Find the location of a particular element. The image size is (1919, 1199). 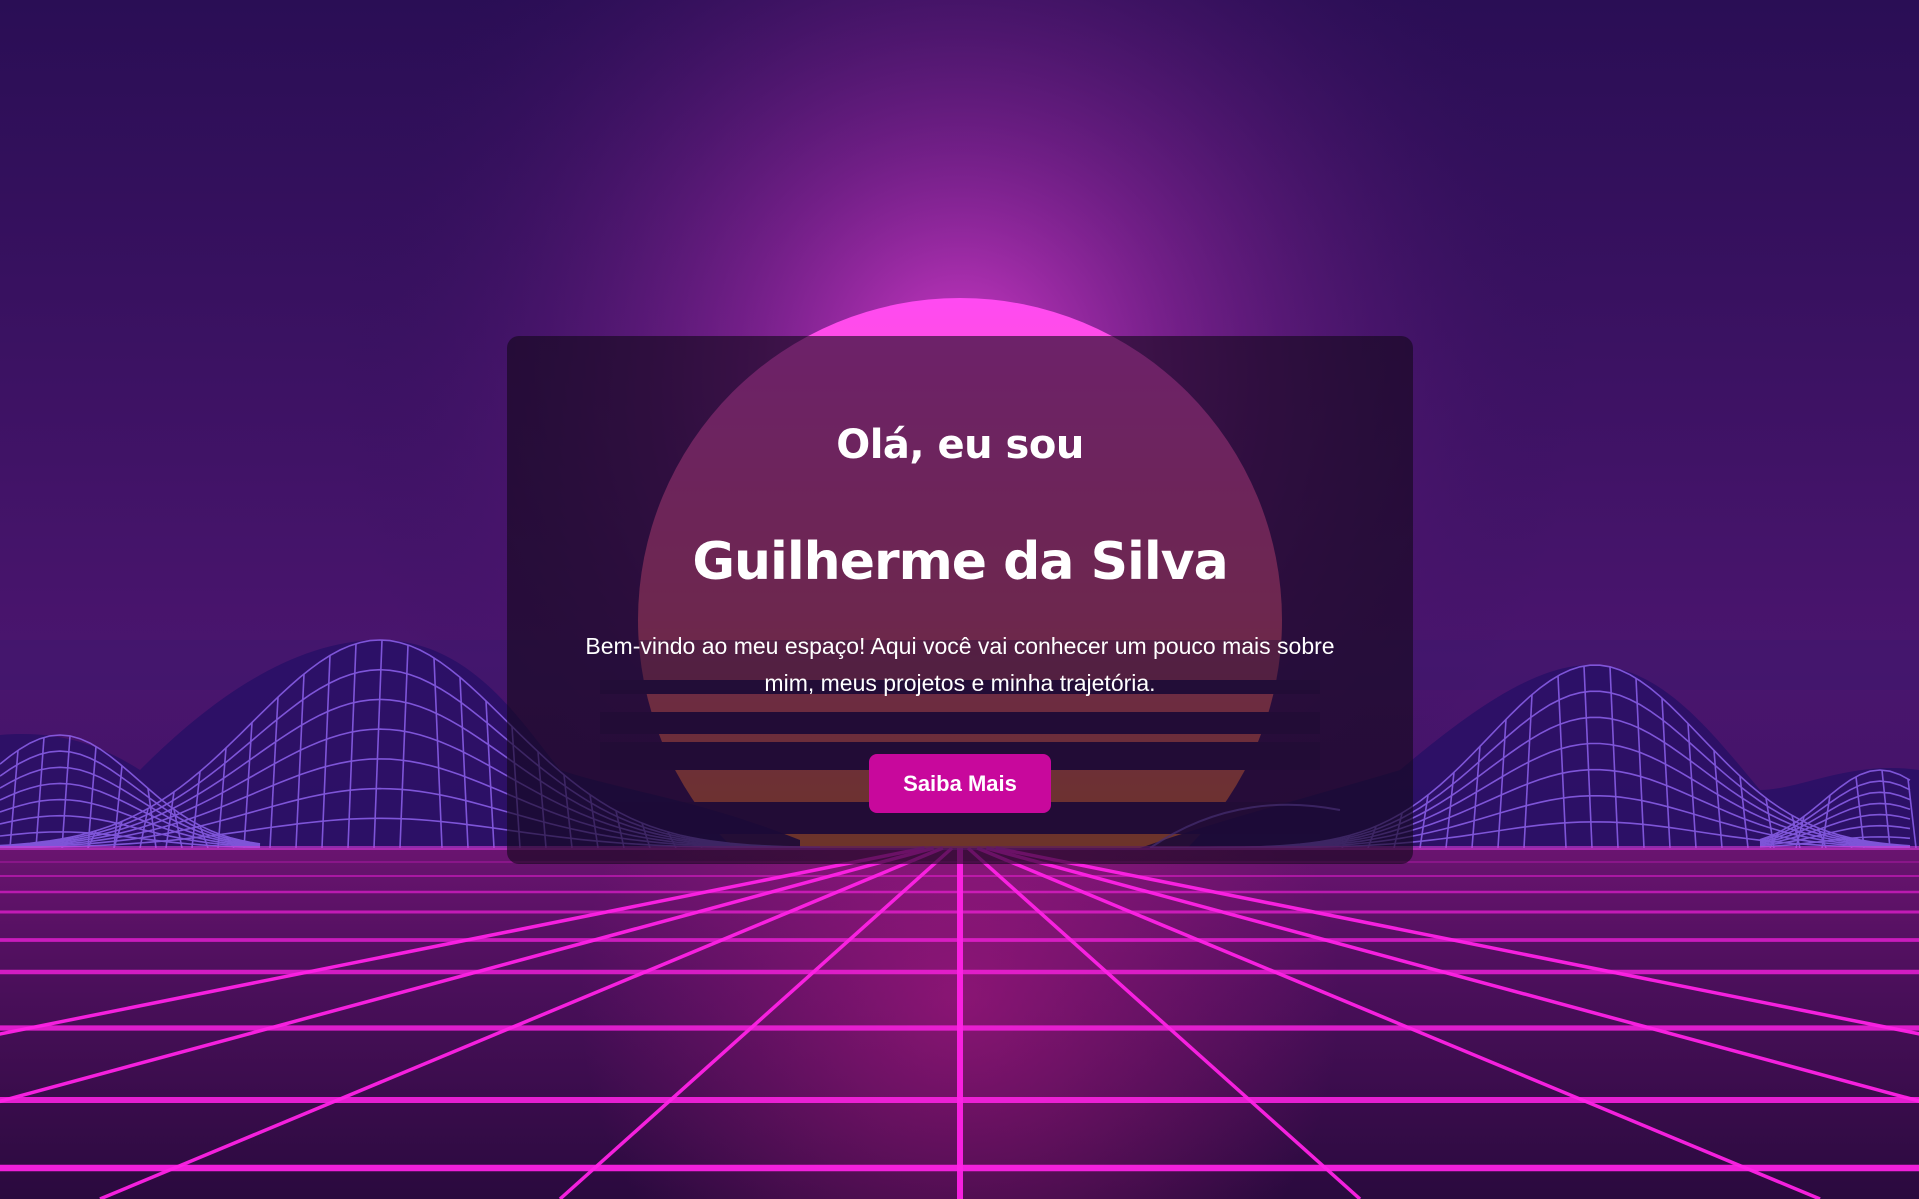

greeting-heading: Olá, eu sou is located at coordinates (960, 445).